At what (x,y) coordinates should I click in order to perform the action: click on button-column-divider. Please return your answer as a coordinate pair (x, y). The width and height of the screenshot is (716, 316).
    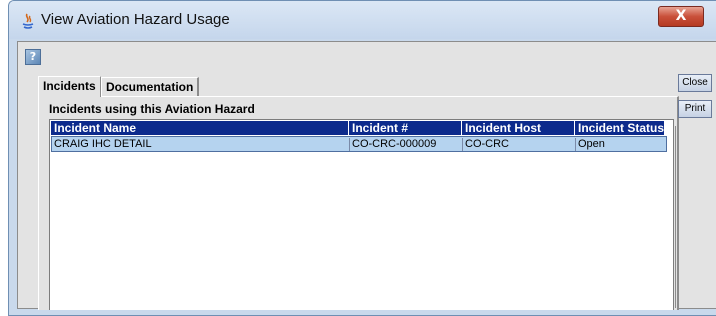
    Looking at the image, I should click on (675, 217).